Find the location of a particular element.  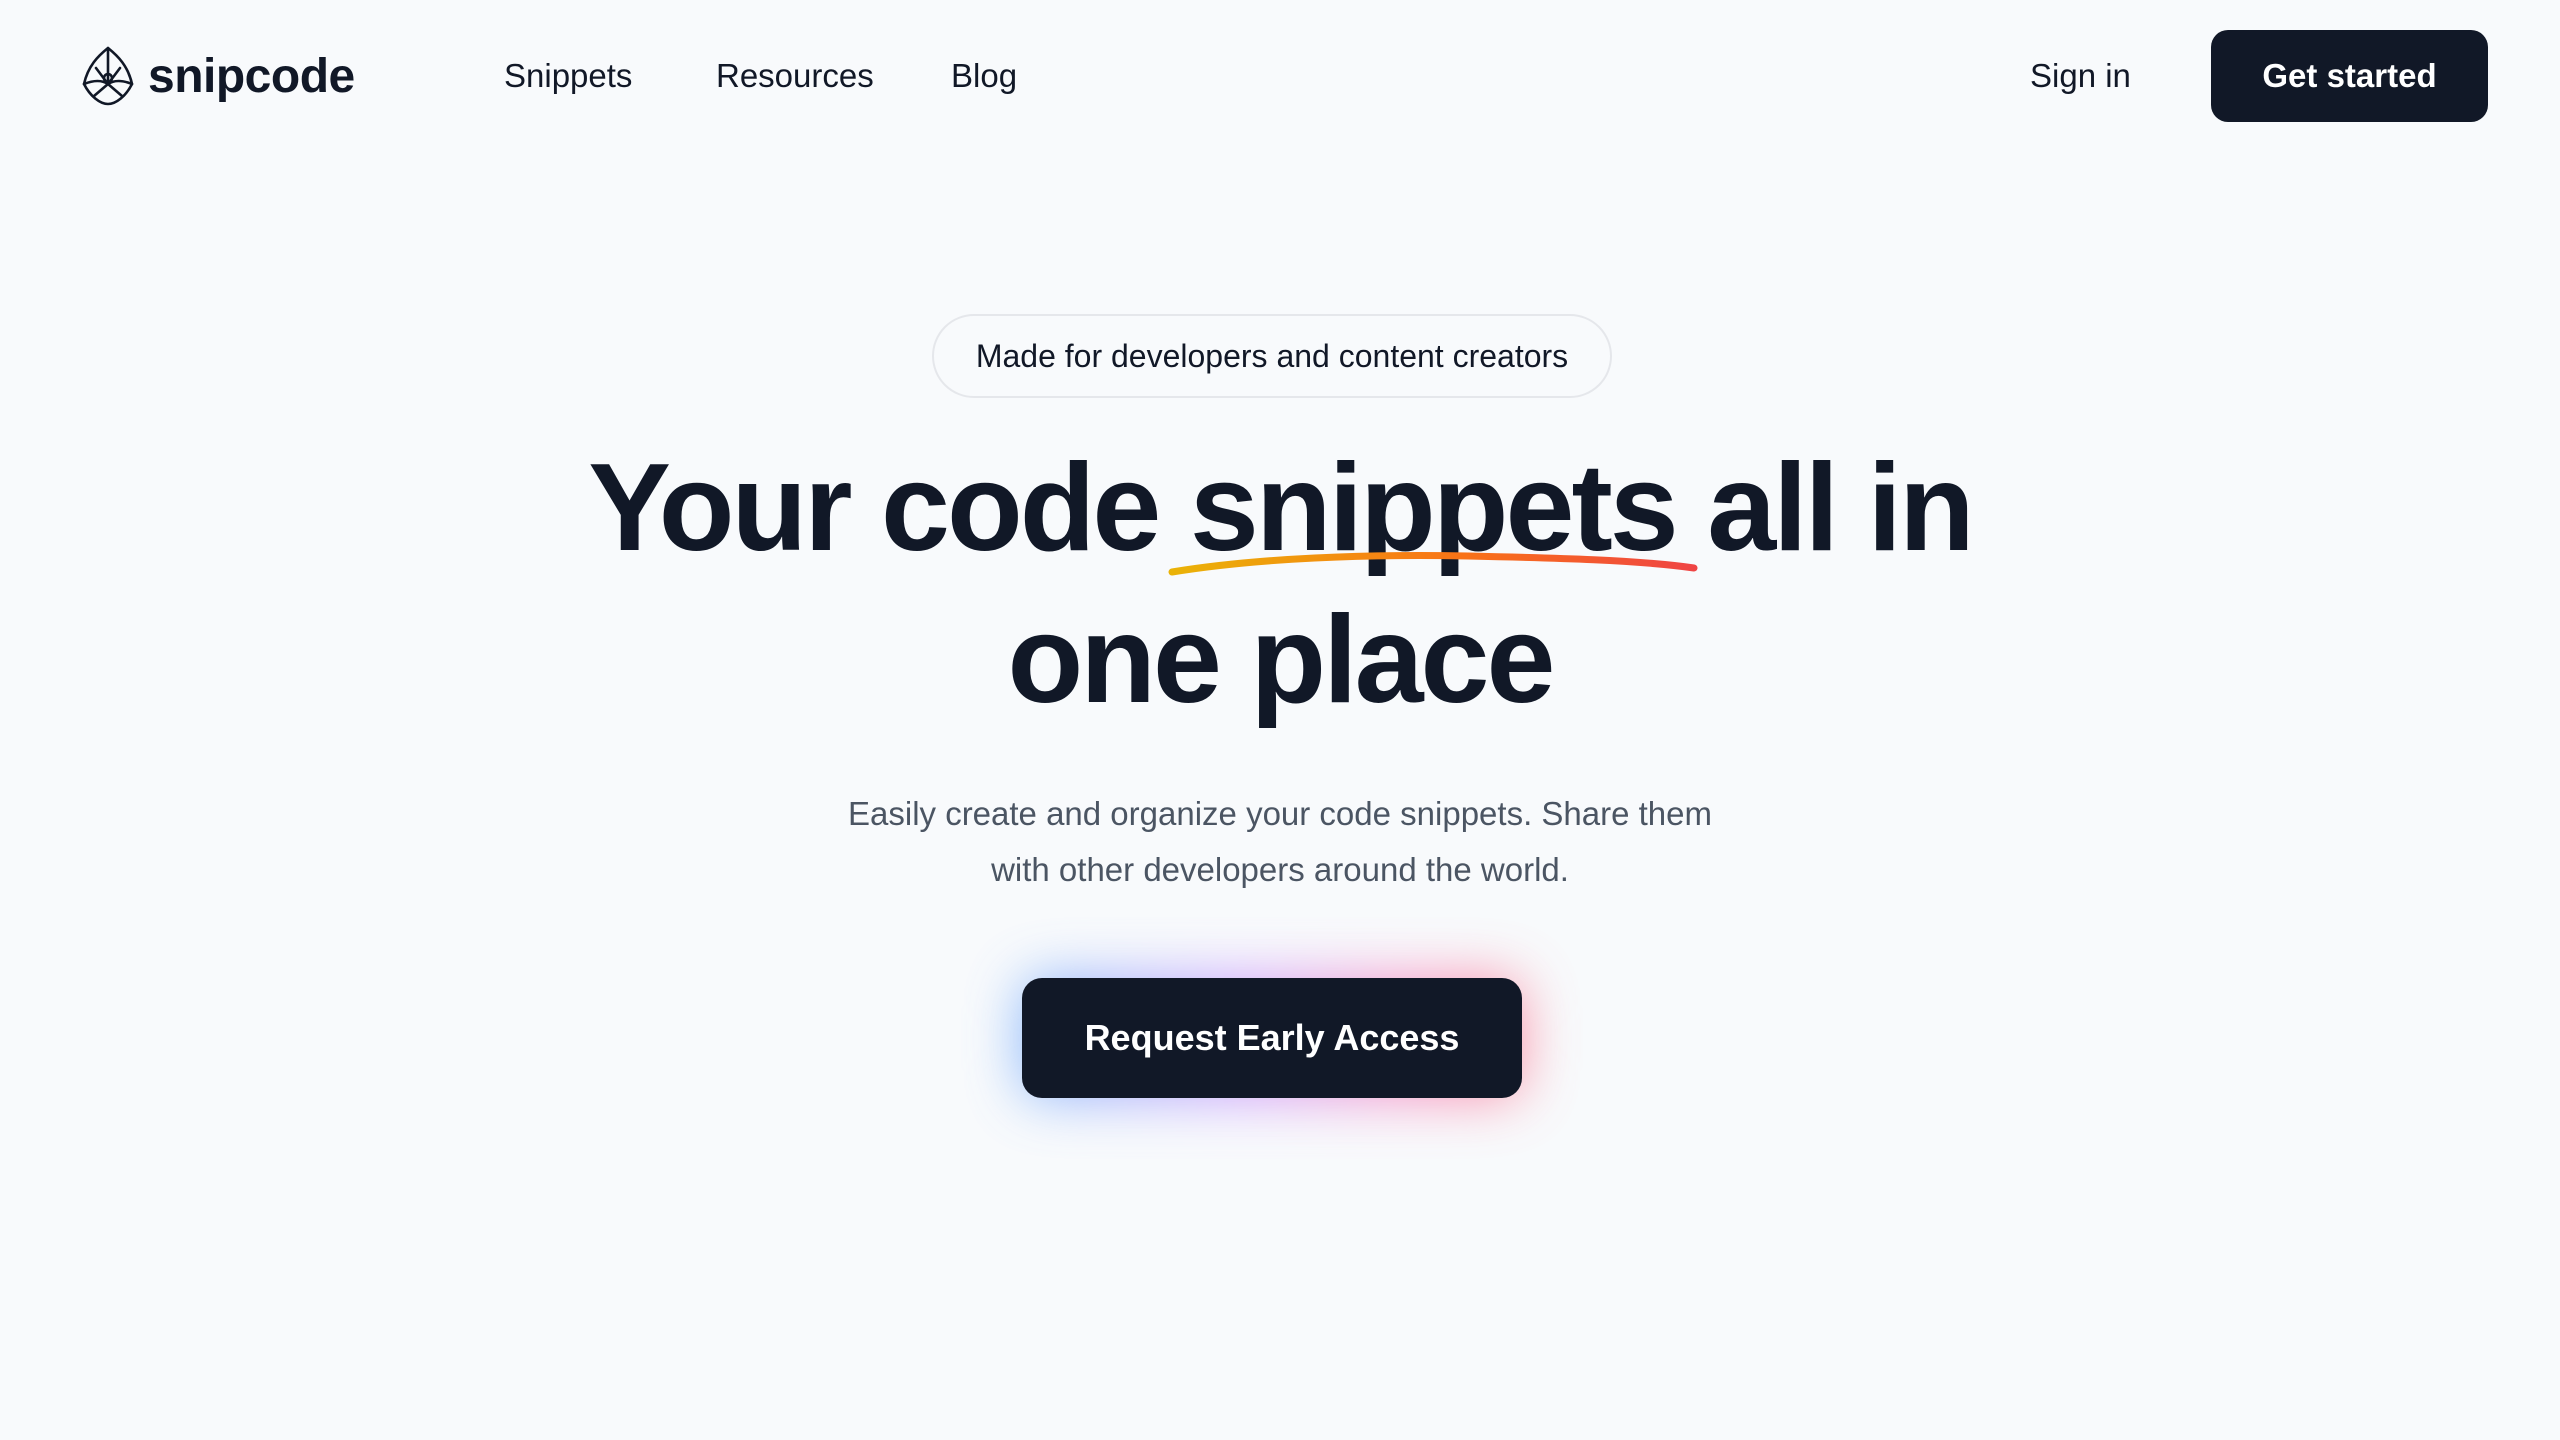

squiggle-underline is located at coordinates (1433, 564).